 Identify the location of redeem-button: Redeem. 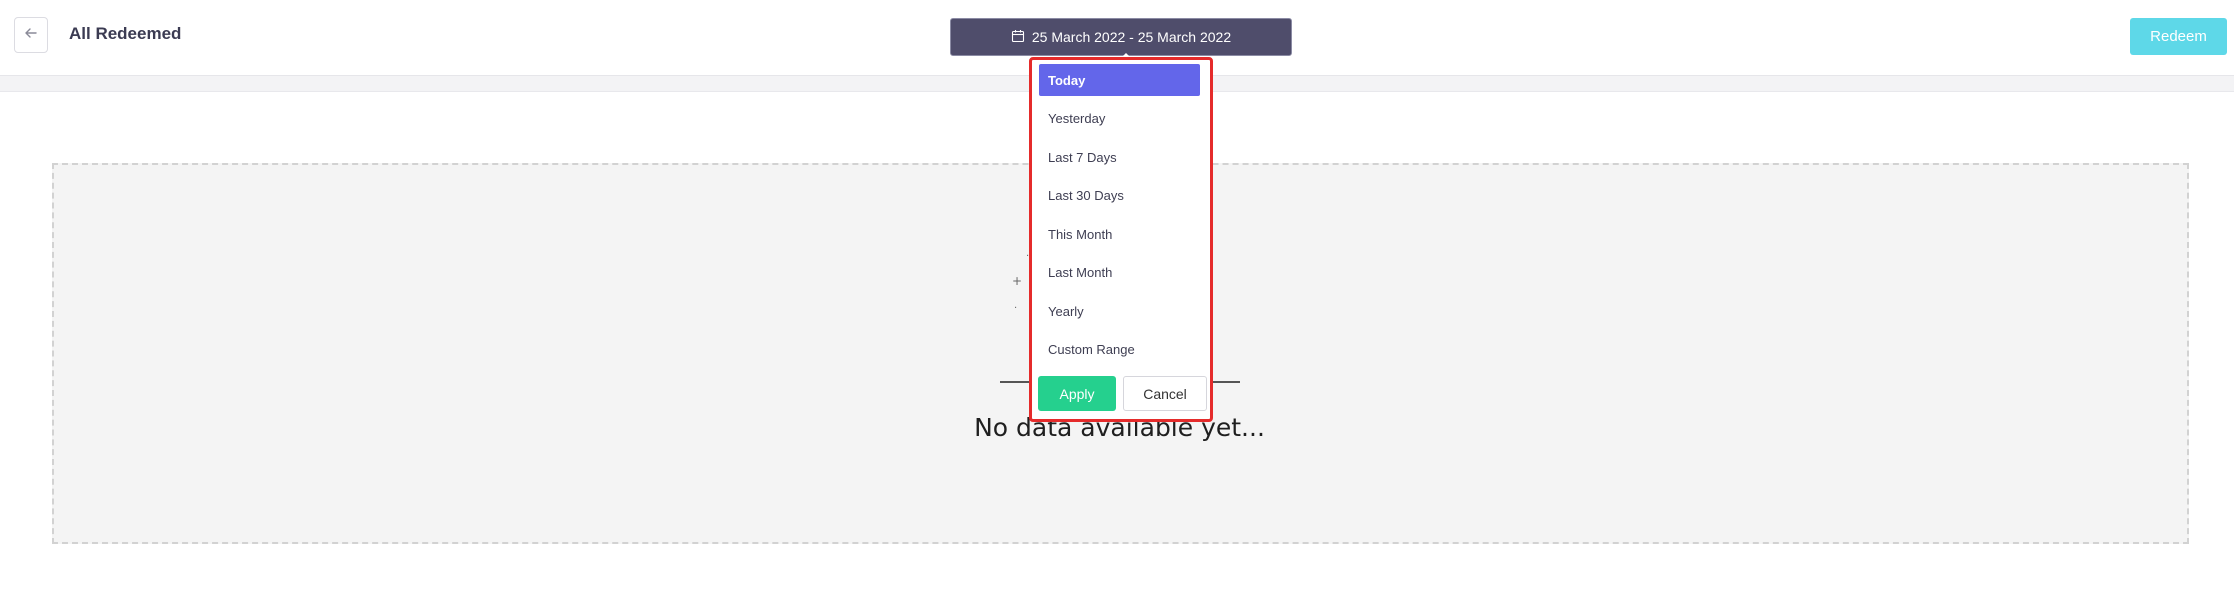
(2178, 36).